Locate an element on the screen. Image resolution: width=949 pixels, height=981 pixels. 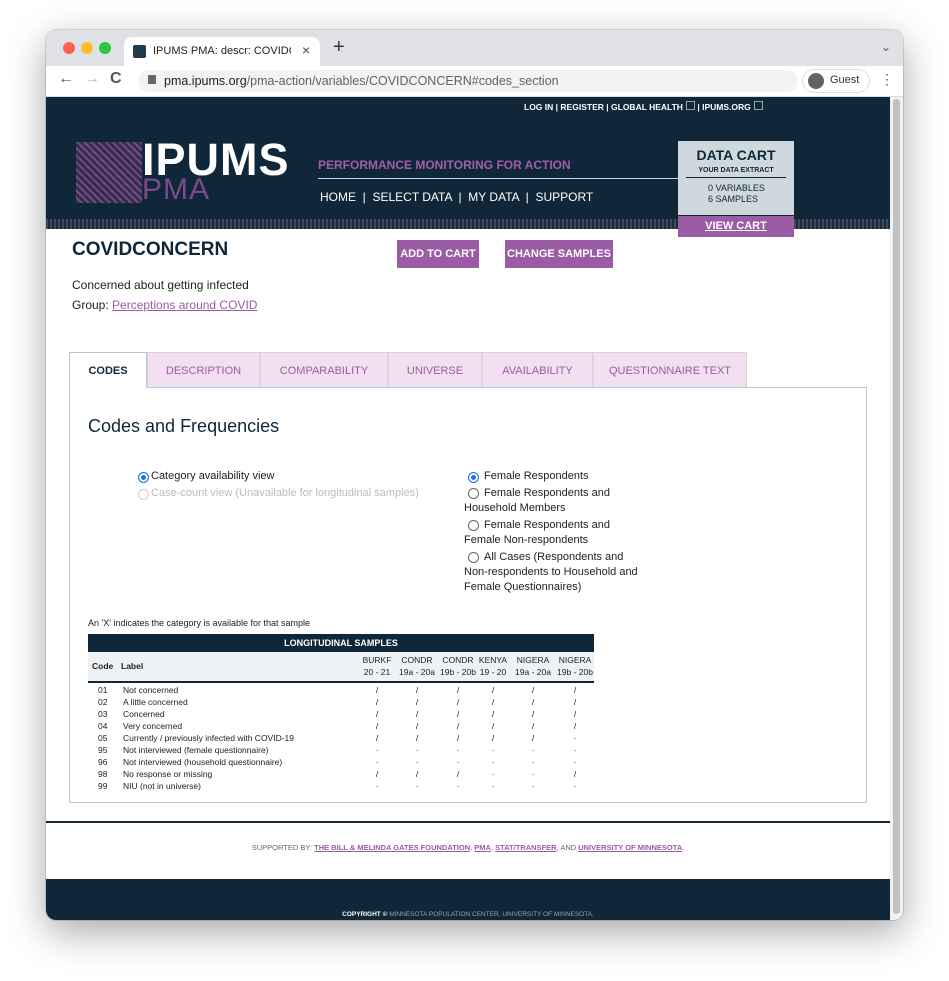
cart-samples-count: 6 SAMPLES is located at coordinates (733, 199).